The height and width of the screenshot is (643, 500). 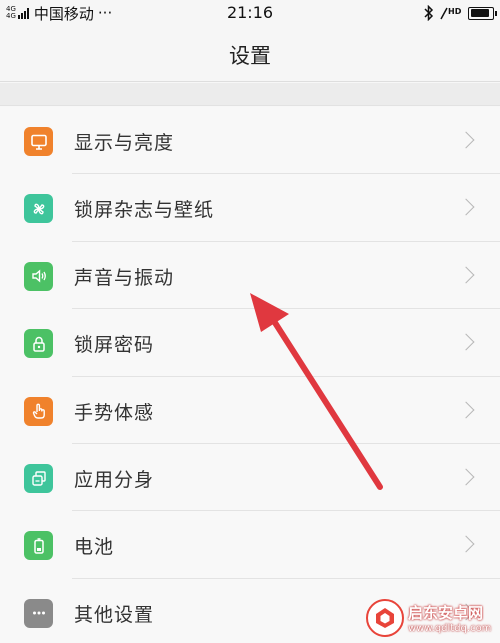 What do you see at coordinates (316, 391) in the screenshot?
I see `annotation-arrow` at bounding box center [316, 391].